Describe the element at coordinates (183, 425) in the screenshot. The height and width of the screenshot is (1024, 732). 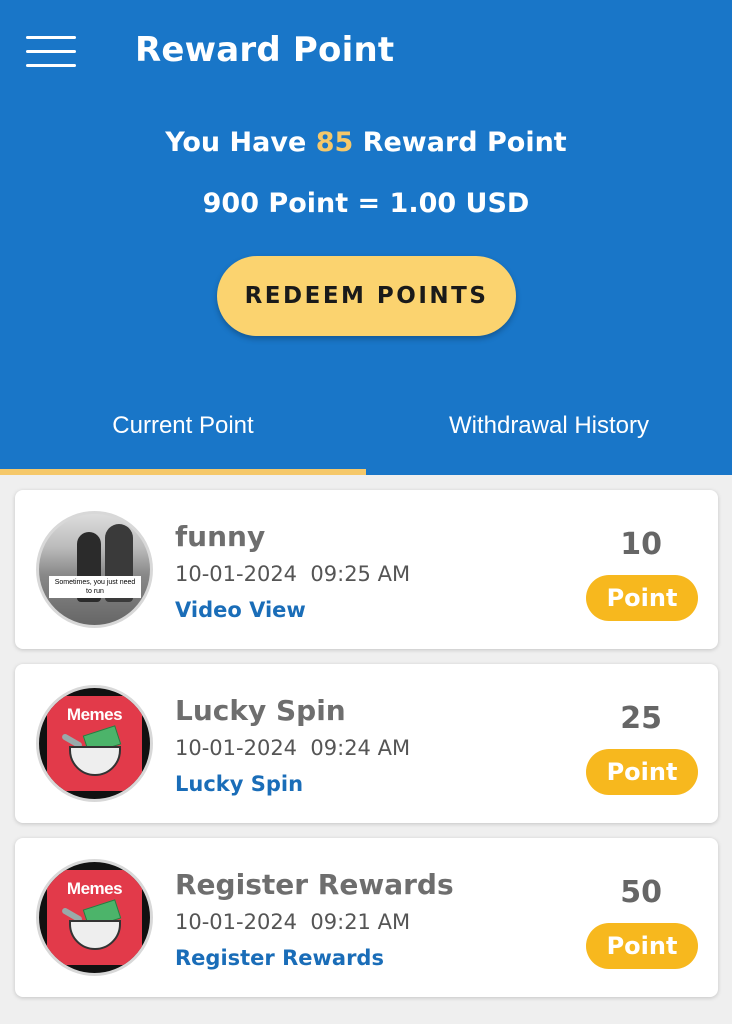
I see `tab-current-point-label: Current Point` at that location.